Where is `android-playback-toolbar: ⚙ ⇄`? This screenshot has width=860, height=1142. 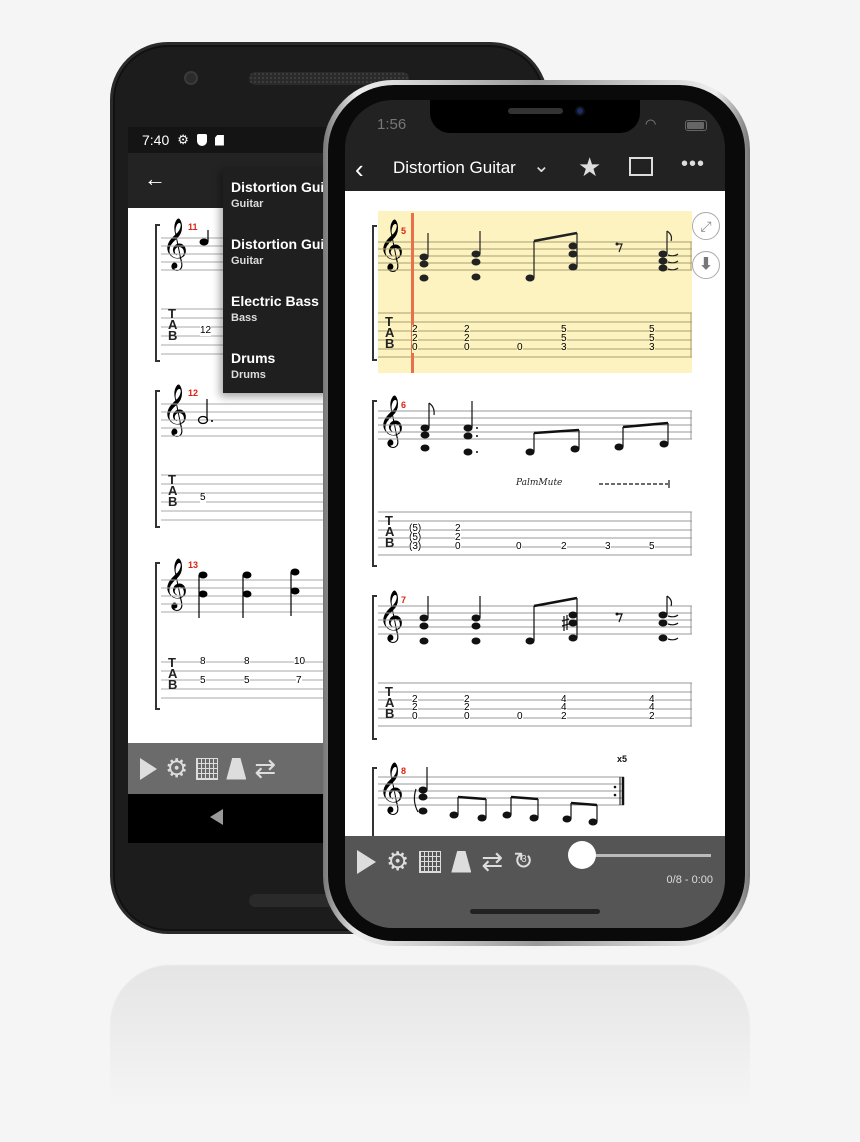 android-playback-toolbar: ⚙ ⇄ is located at coordinates (228, 768).